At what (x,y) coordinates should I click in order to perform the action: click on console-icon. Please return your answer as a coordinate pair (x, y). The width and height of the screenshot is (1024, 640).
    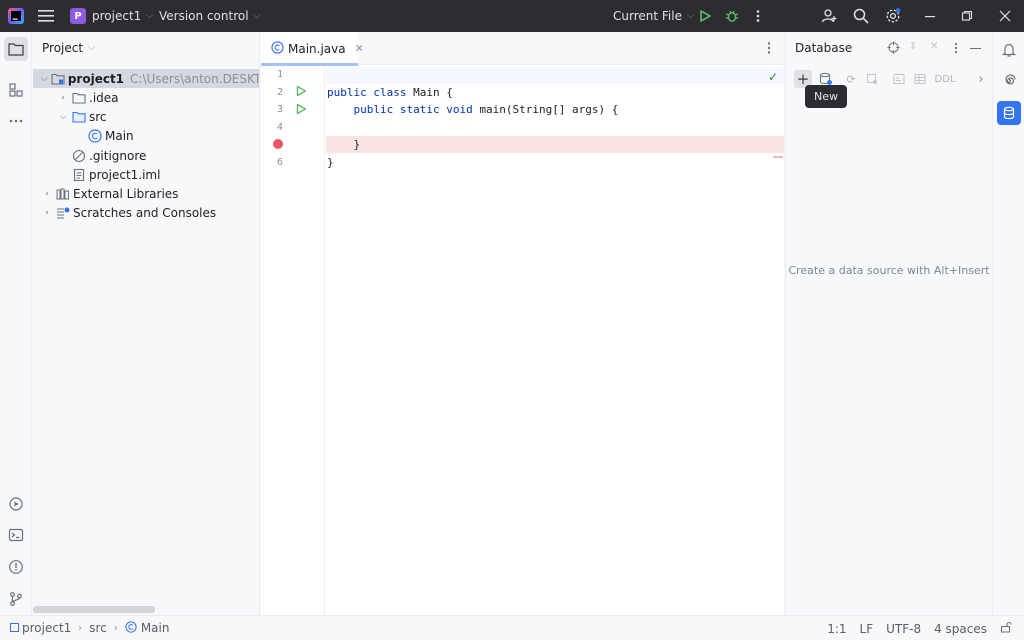
    Looking at the image, I should click on (899, 79).